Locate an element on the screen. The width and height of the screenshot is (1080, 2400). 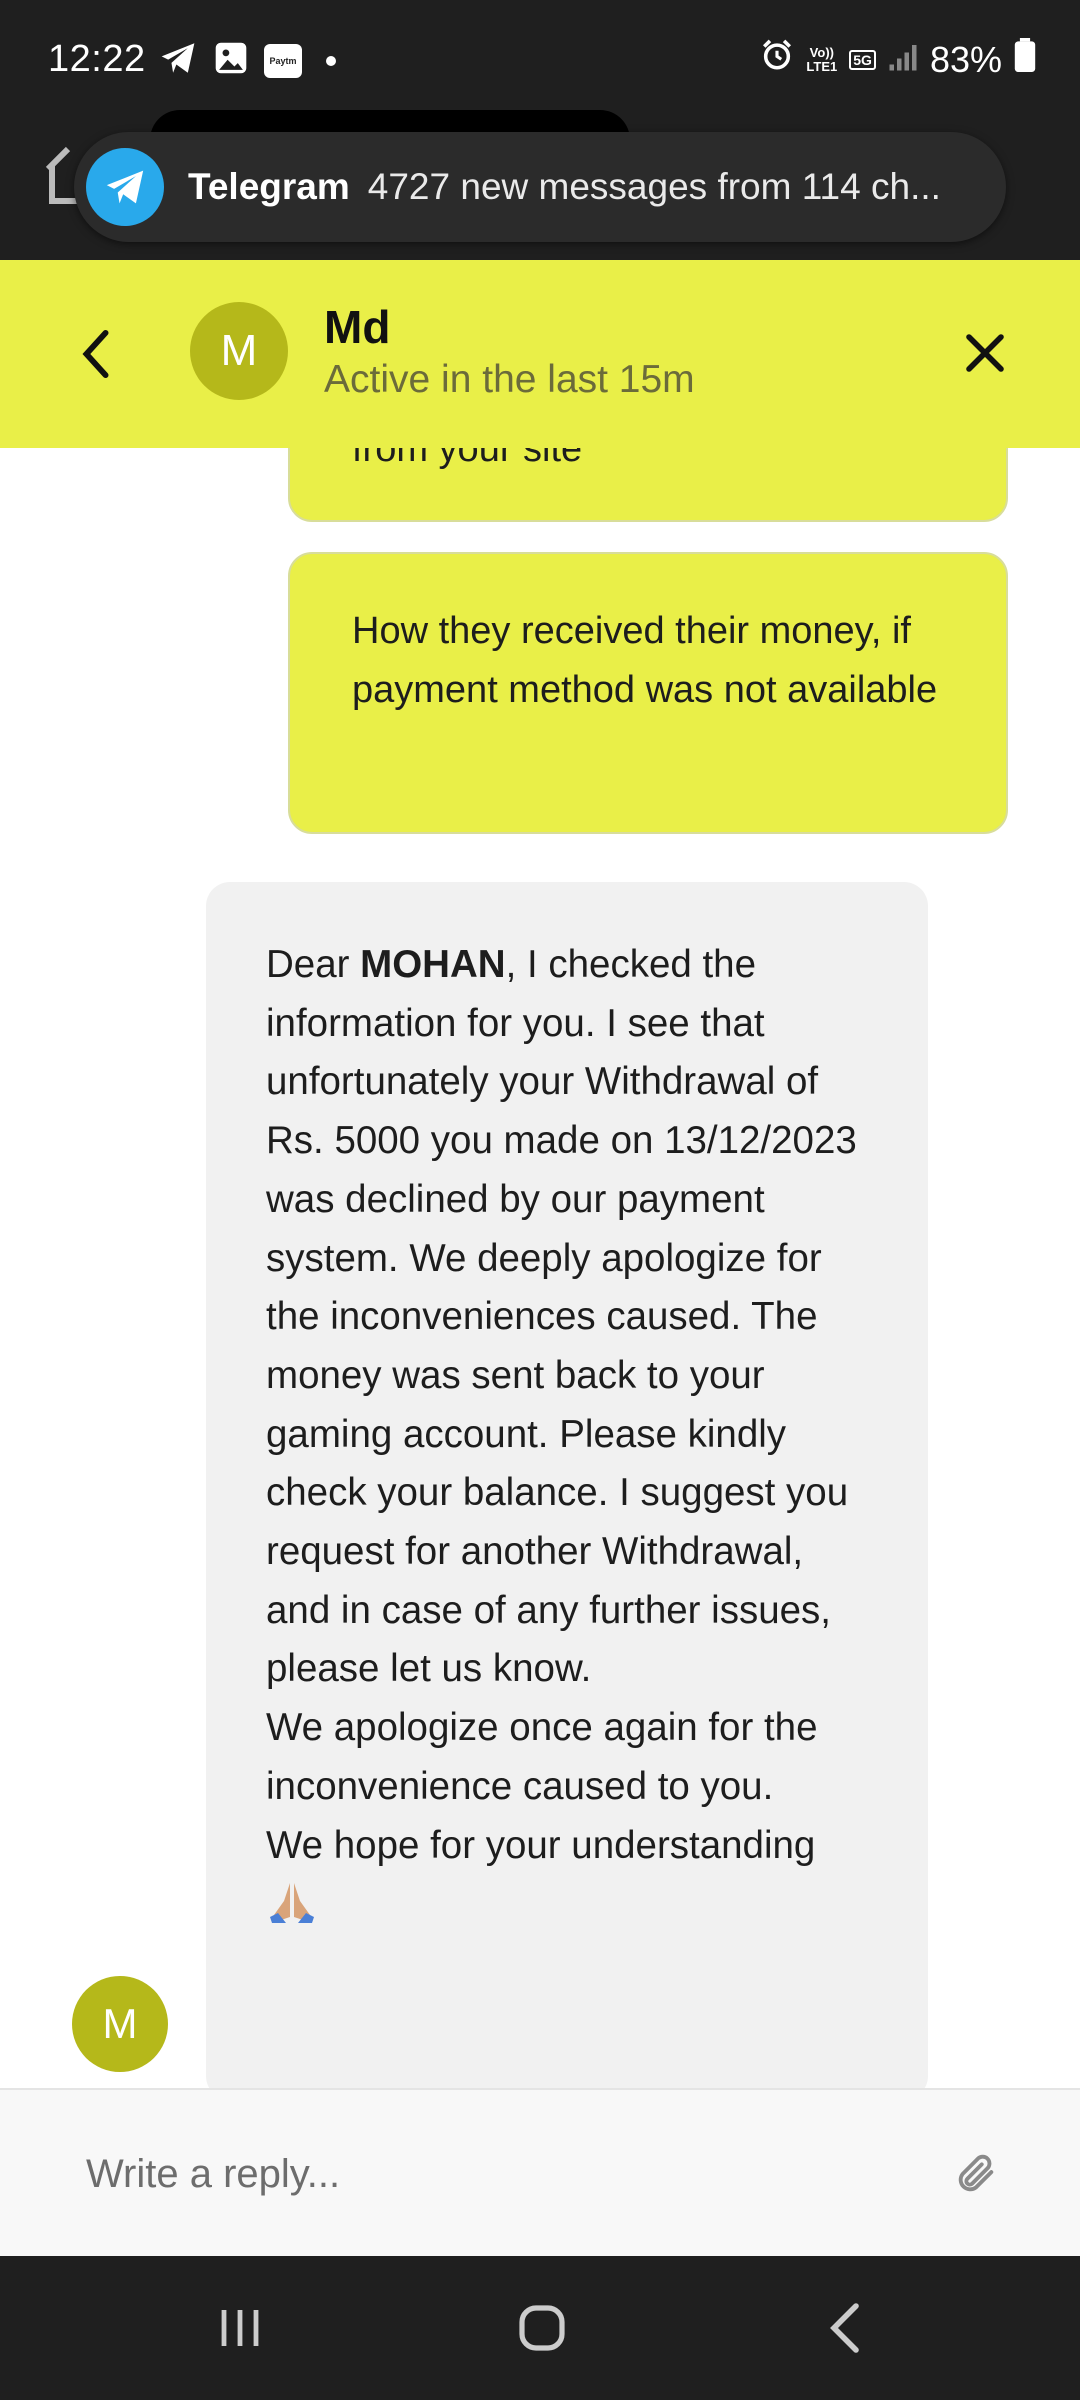
telegram-status-icon is located at coordinates (178, 60).